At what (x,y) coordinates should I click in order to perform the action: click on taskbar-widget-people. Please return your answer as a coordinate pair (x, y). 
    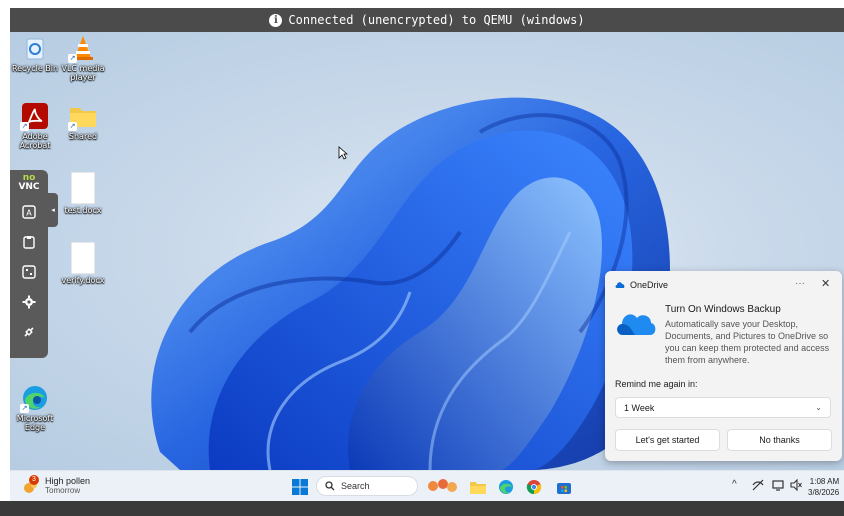
    Looking at the image, I should click on (442, 487).